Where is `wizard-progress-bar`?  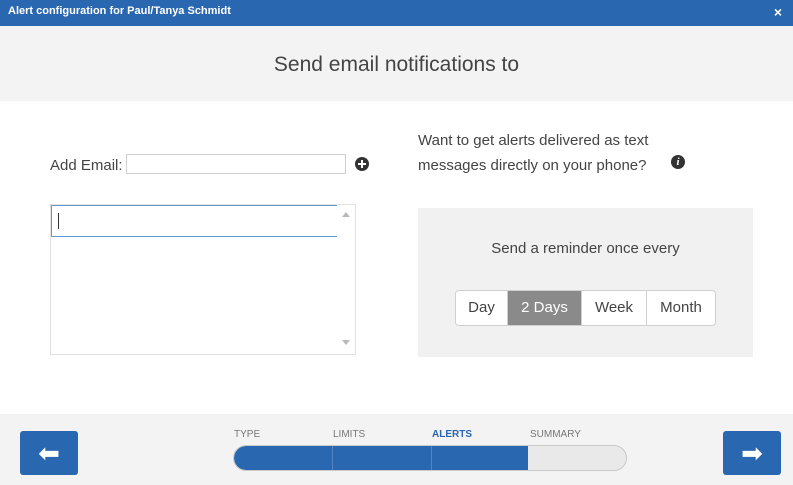 wizard-progress-bar is located at coordinates (430, 458).